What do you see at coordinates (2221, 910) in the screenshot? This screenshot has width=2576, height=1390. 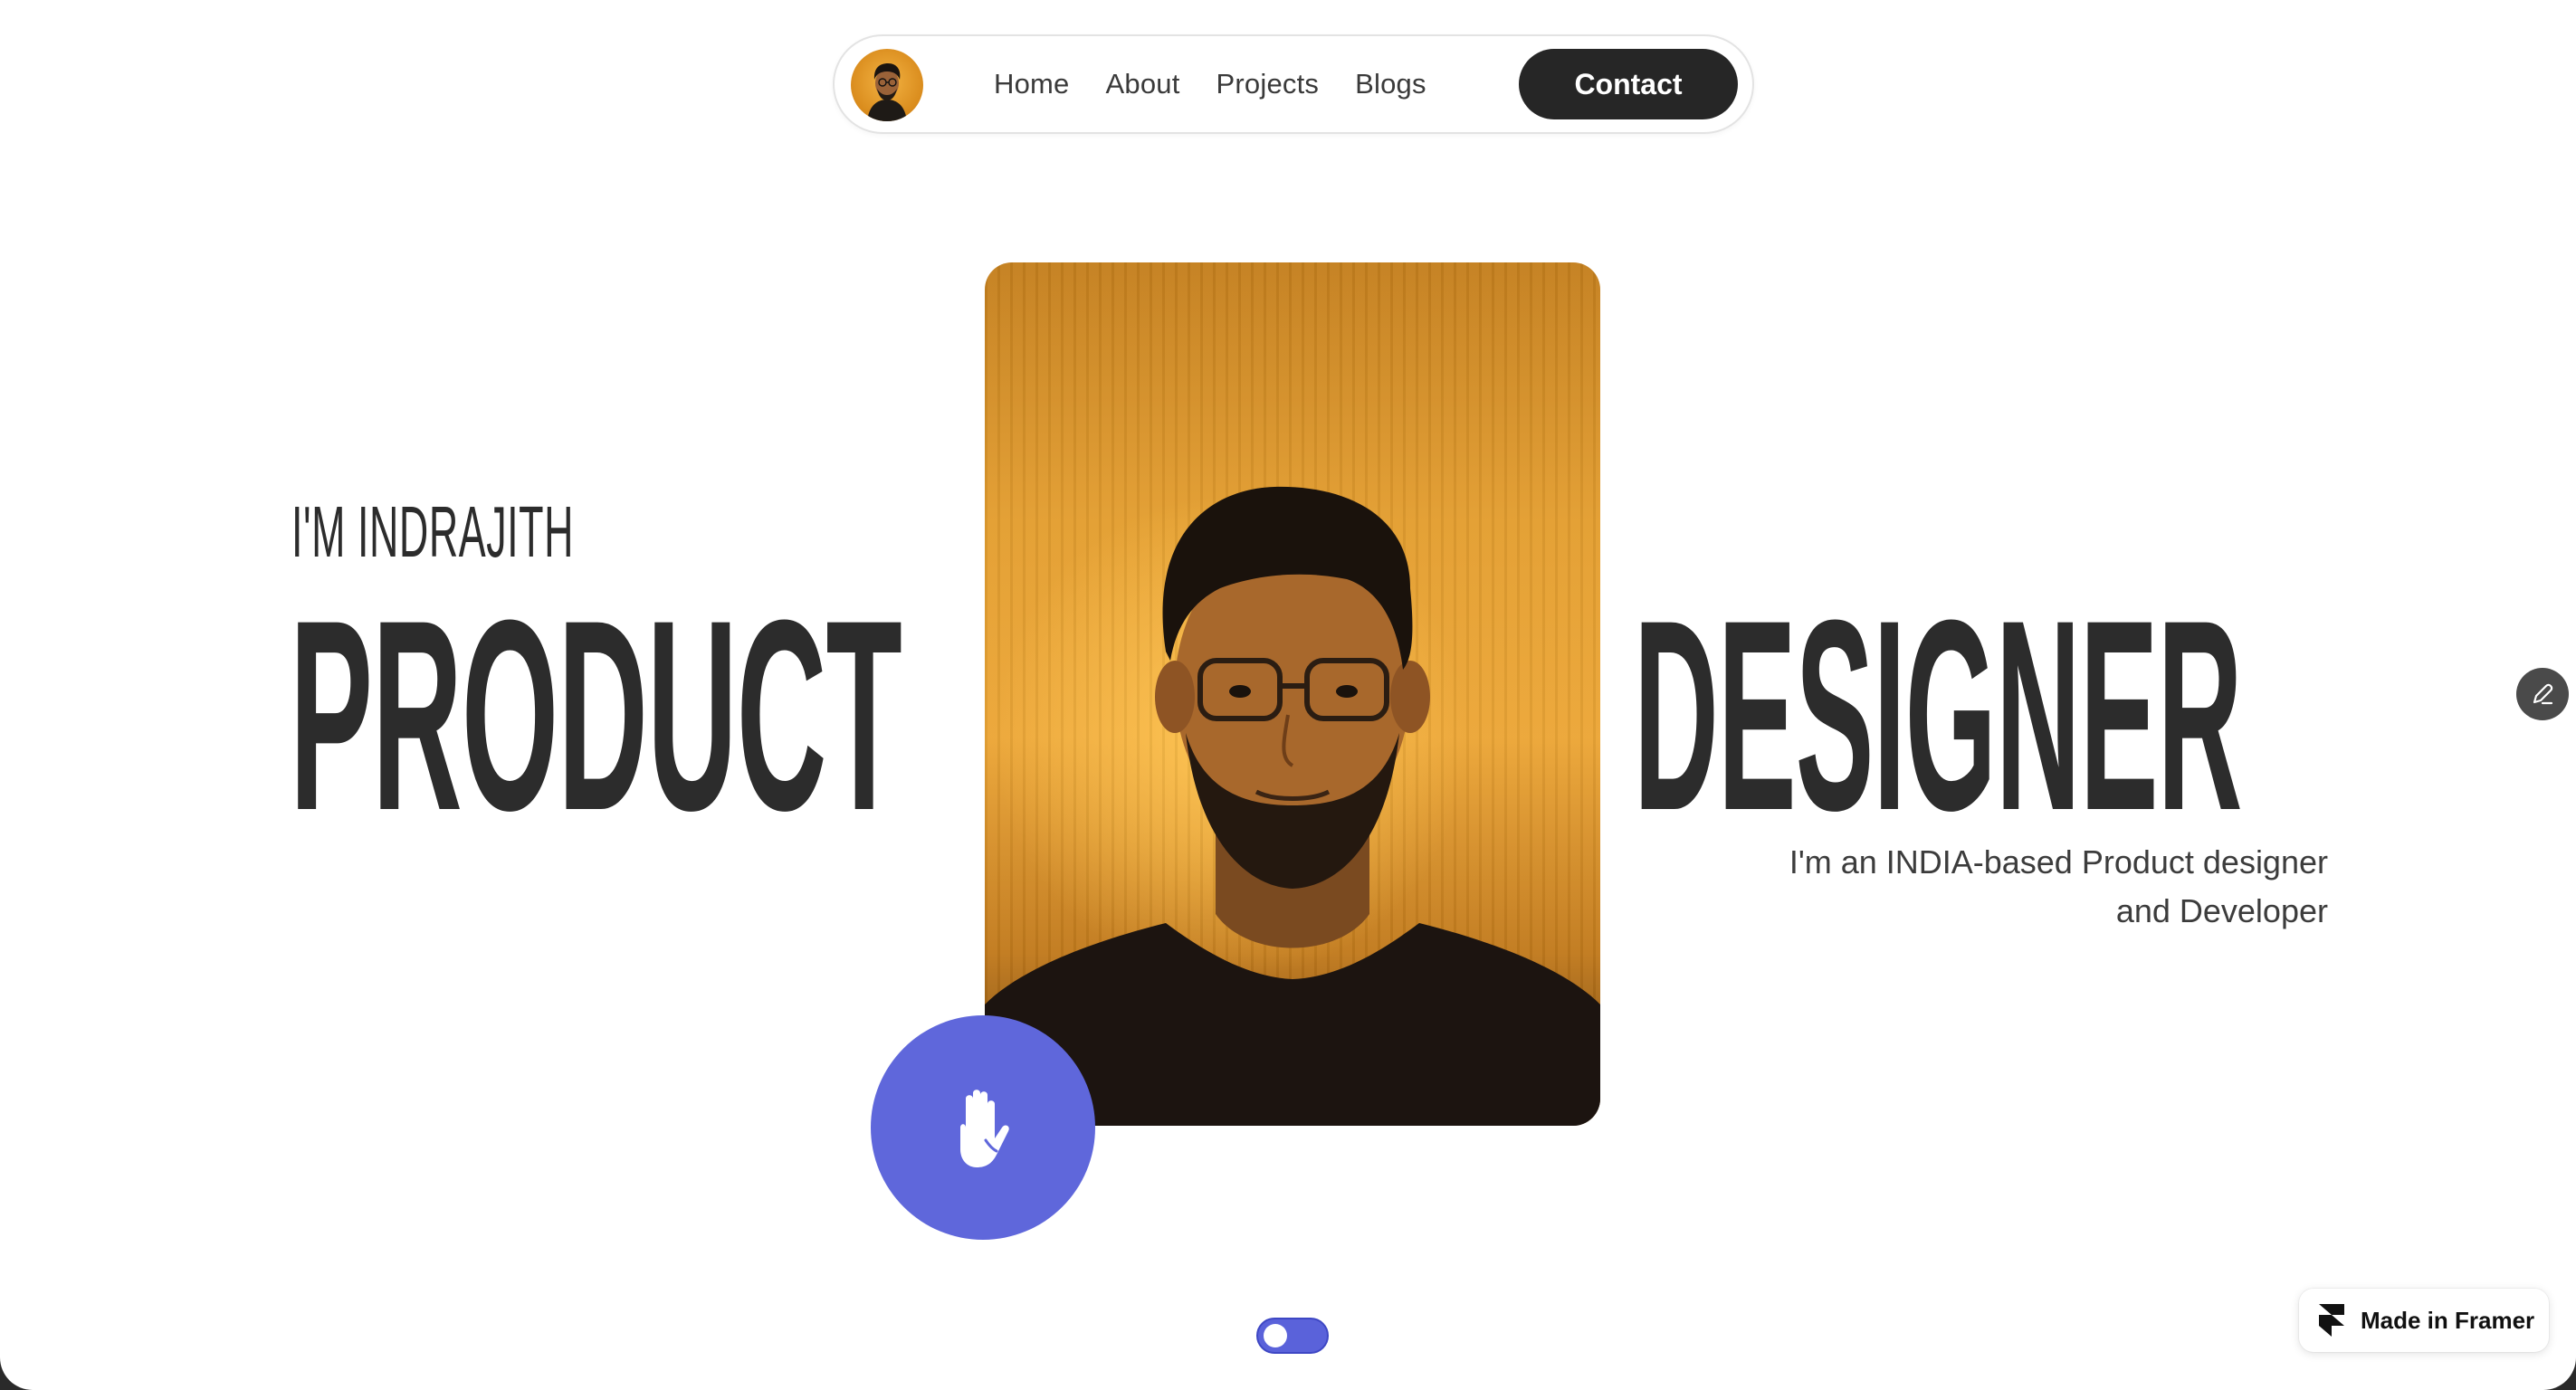 I see `tagline-line-2: and Developer` at bounding box center [2221, 910].